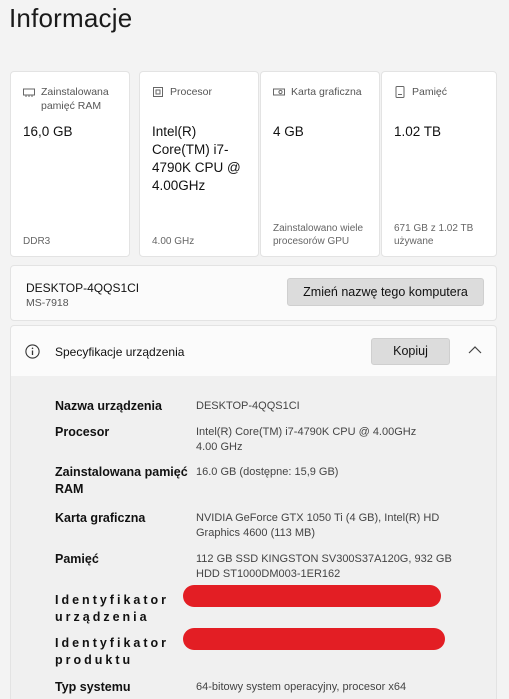 The image size is (509, 699). What do you see at coordinates (83, 288) in the screenshot?
I see `pc-name: DESKTOP-4QQS1CI` at bounding box center [83, 288].